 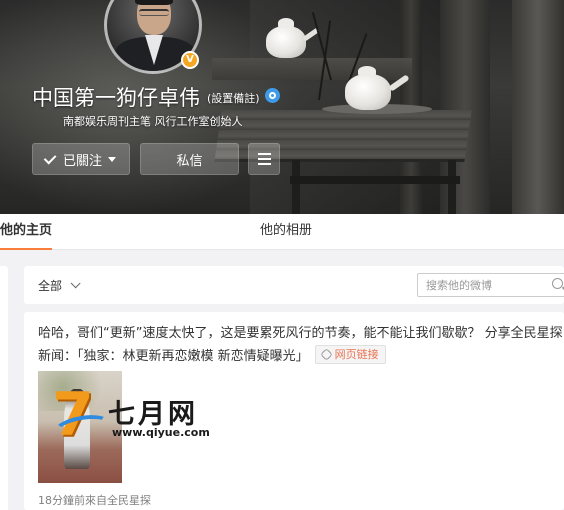 I want to click on following-button: 已關注, so click(x=81, y=159).